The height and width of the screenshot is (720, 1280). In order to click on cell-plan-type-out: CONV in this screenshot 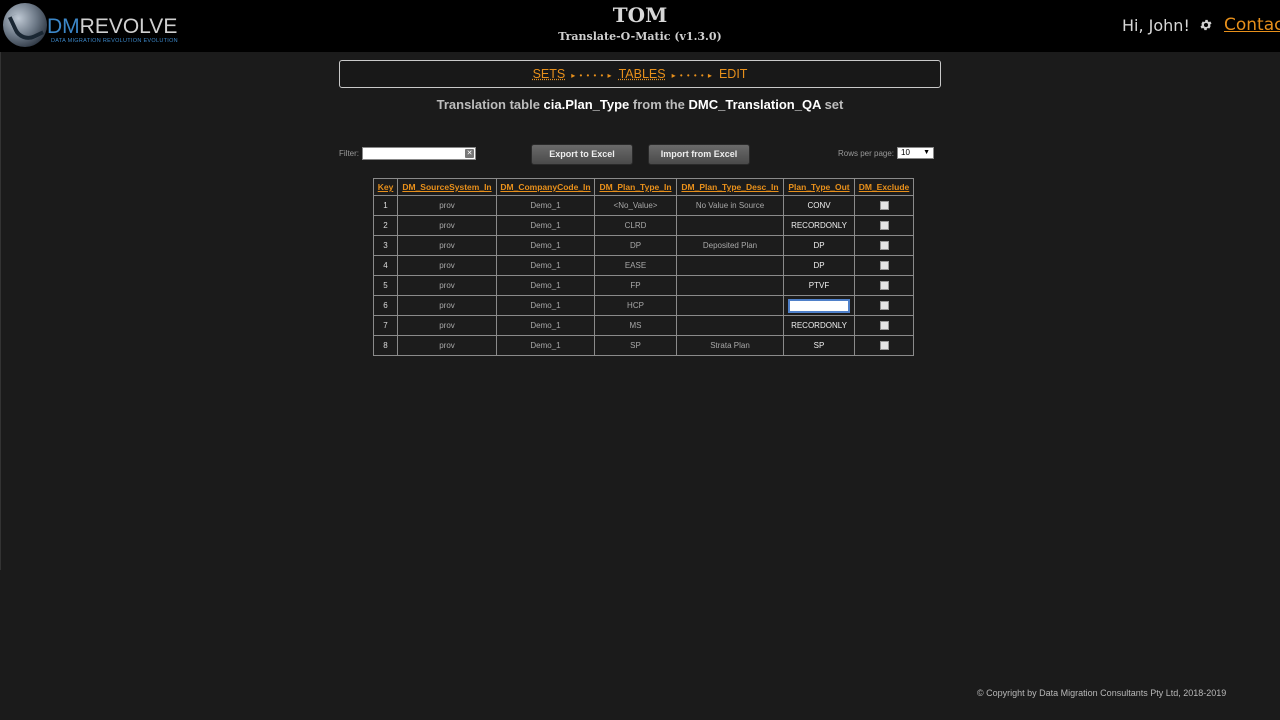, I will do `click(819, 205)`.